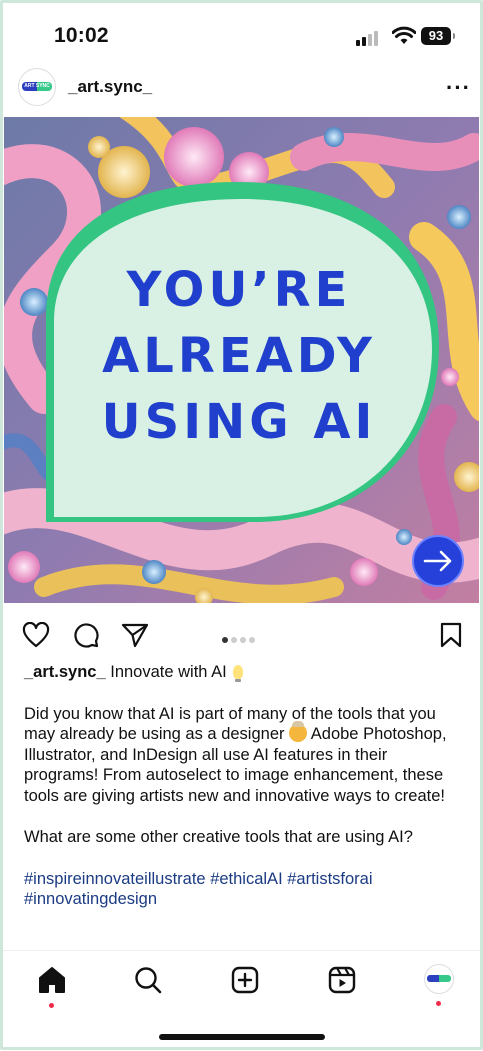 This screenshot has width=483, height=1051. I want to click on post-actions, so click(241, 633).